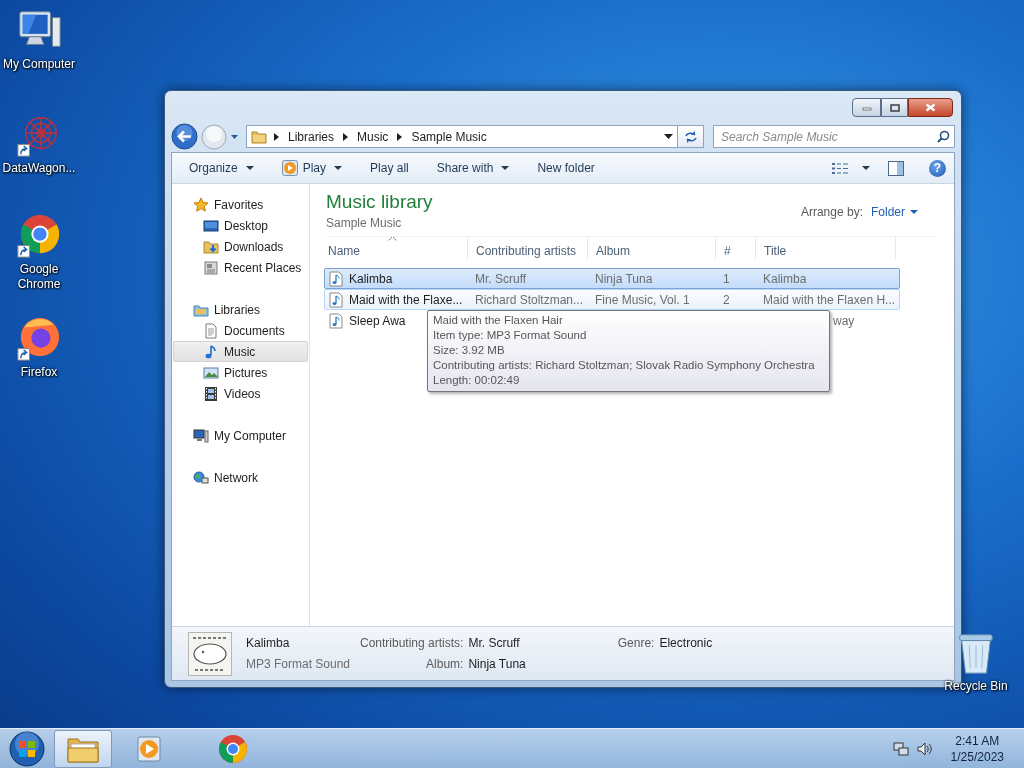 This screenshot has height=768, width=1024. I want to click on library-title: Music library, so click(379, 202).